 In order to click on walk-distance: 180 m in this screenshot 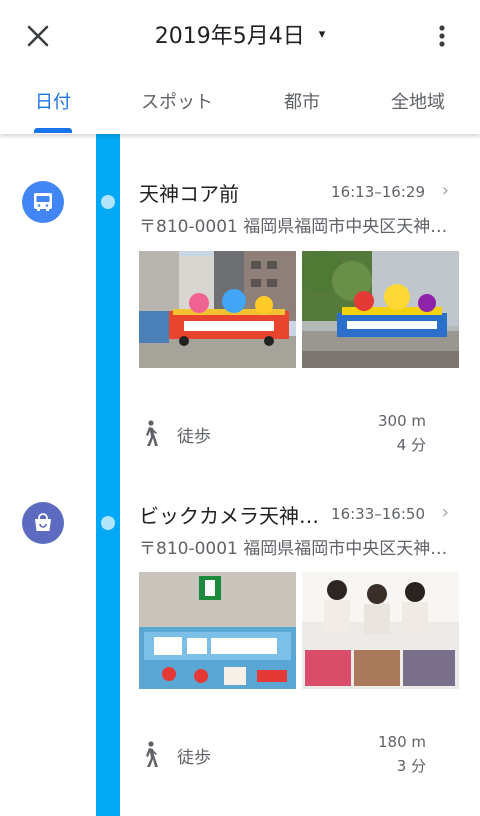, I will do `click(401, 742)`.